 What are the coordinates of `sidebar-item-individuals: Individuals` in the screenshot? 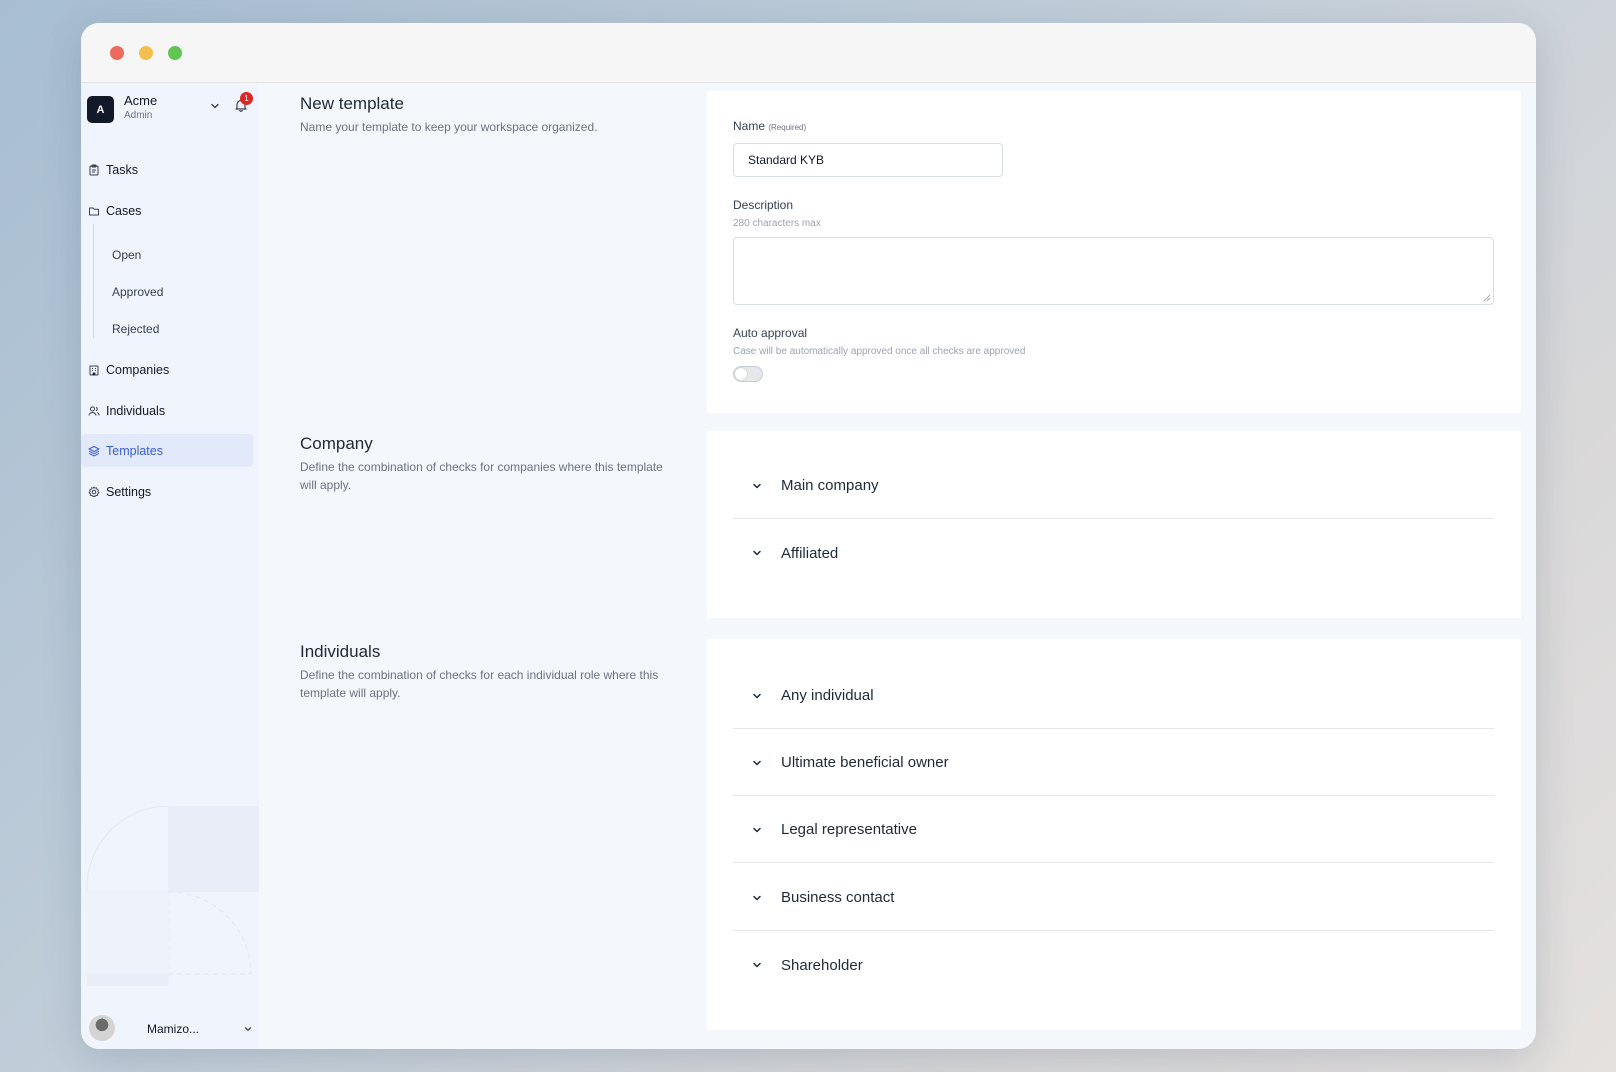 It's located at (167, 410).